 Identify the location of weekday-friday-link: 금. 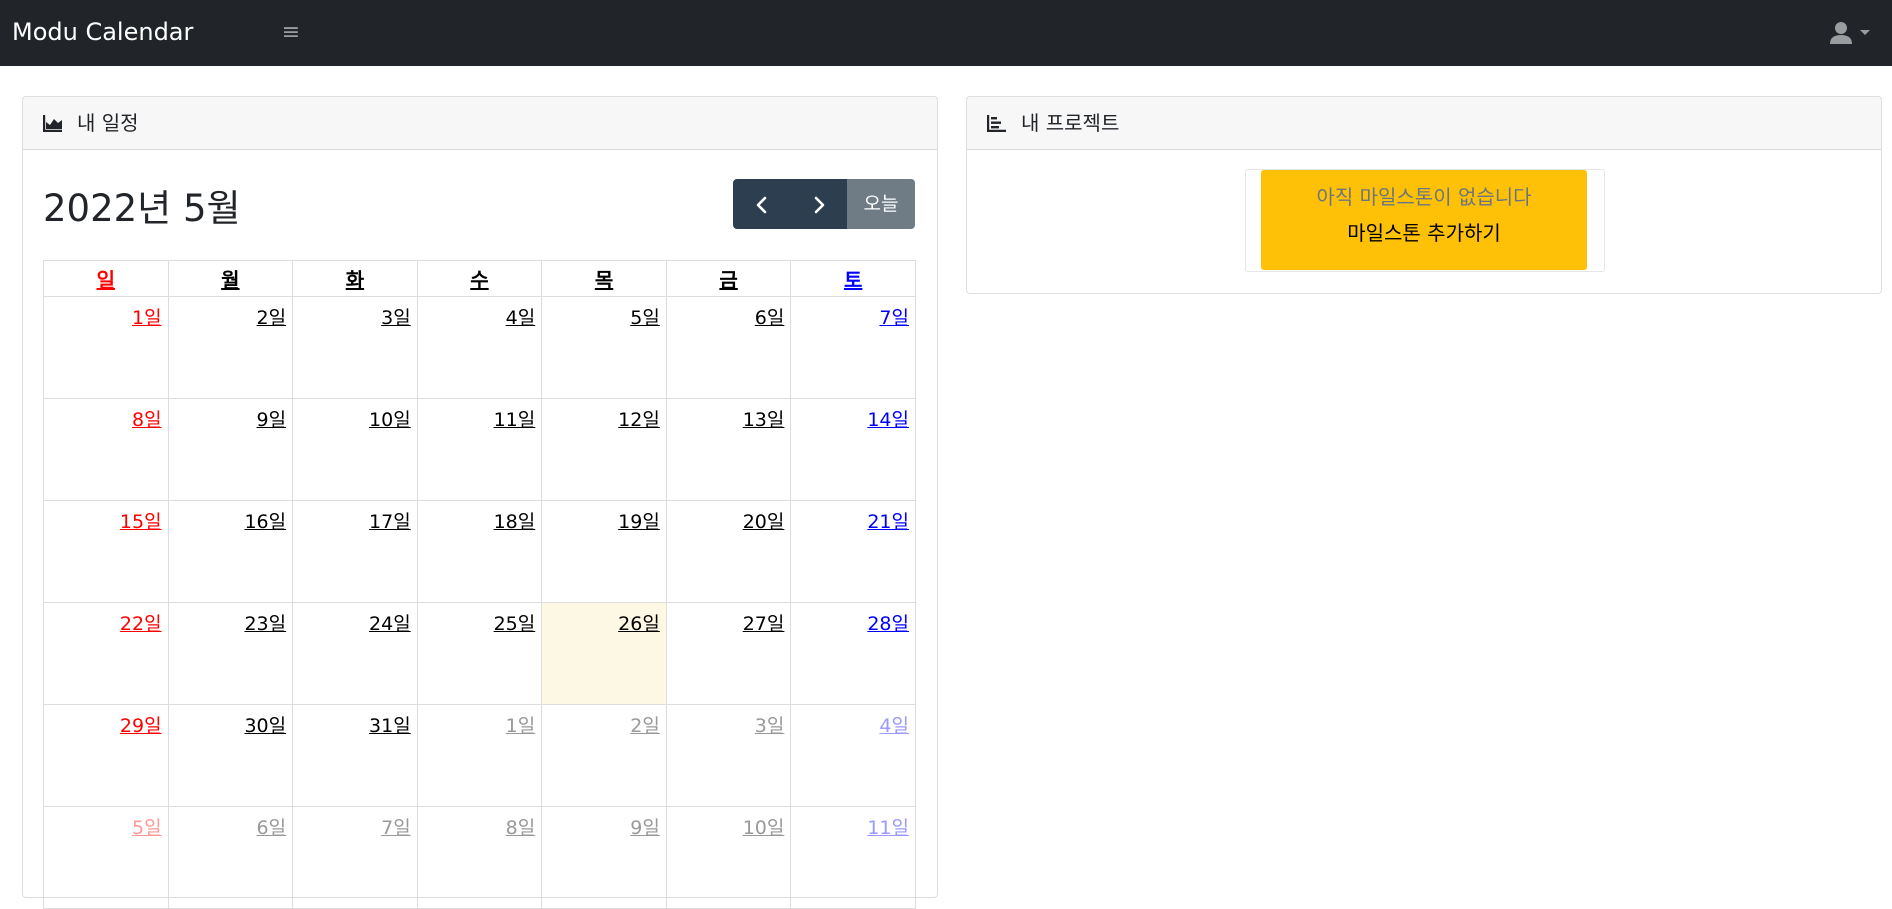
(728, 280).